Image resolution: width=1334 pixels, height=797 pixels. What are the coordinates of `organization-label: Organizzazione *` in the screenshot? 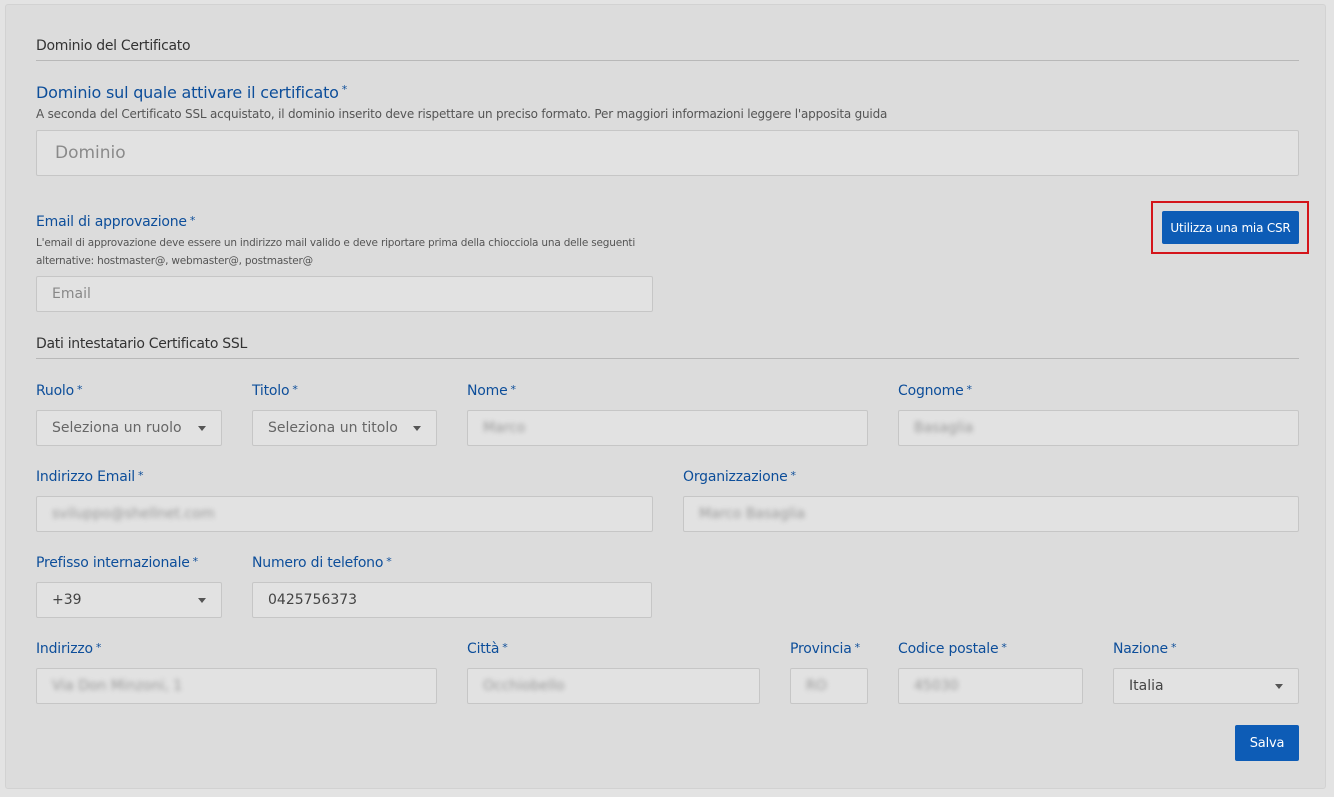 It's located at (739, 477).